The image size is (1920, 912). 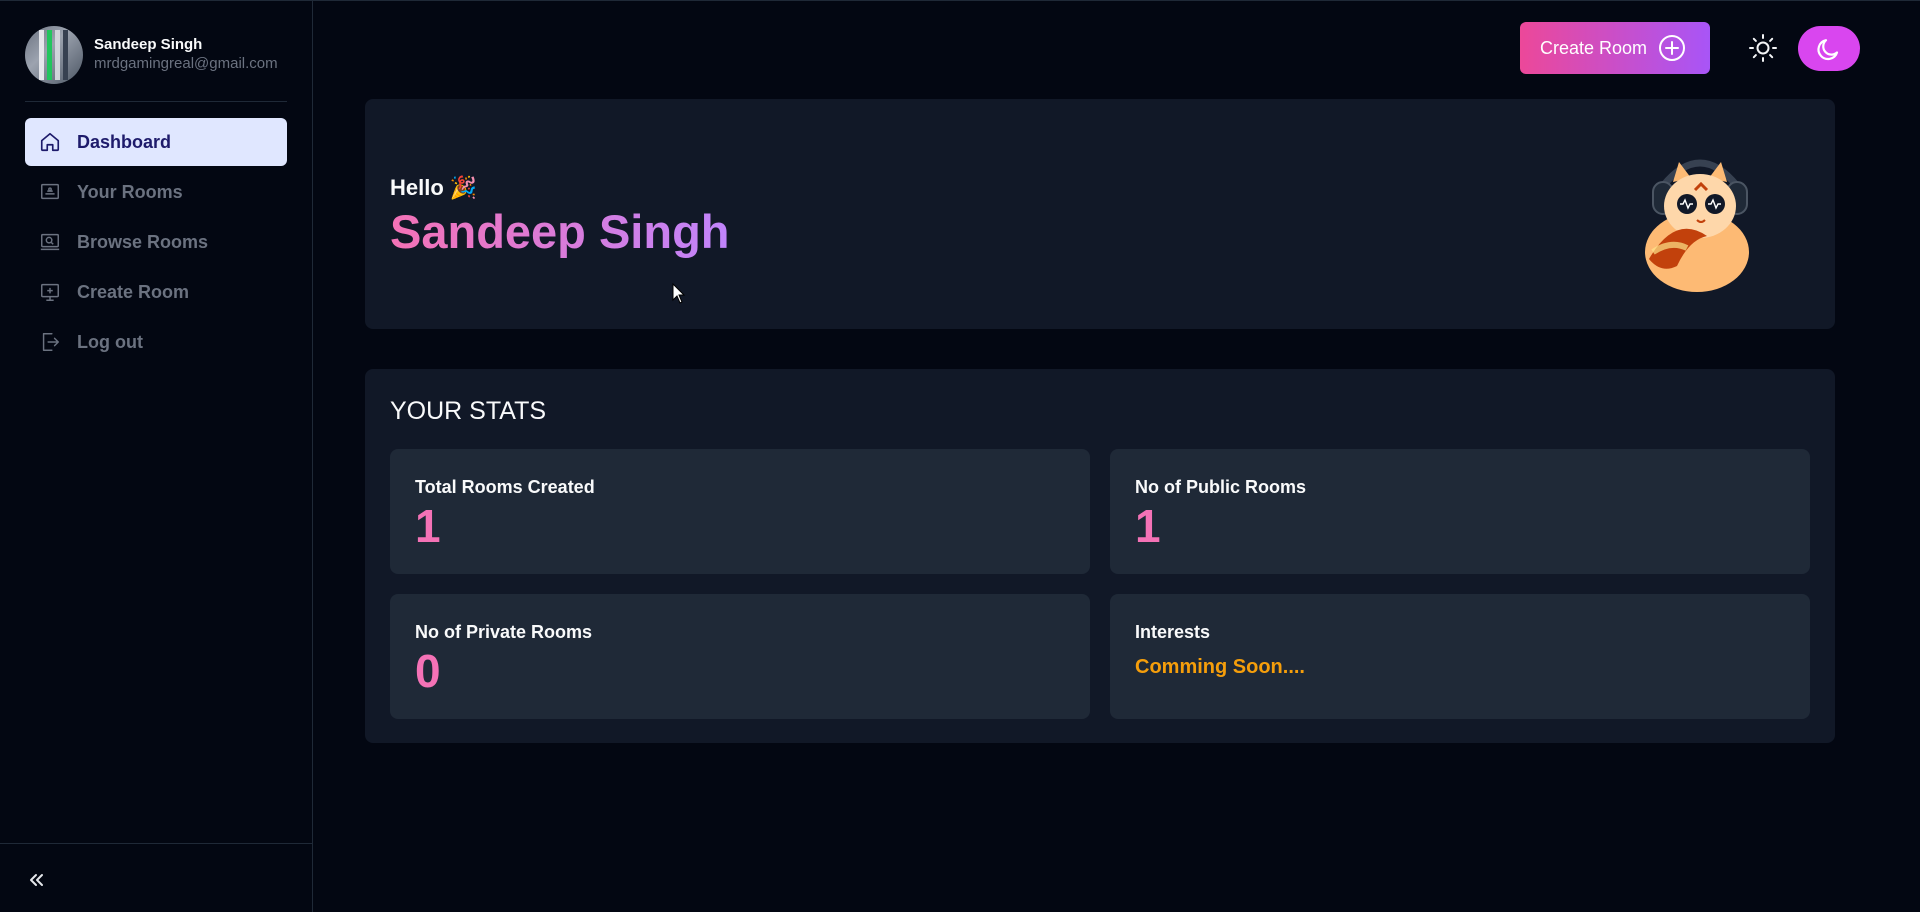 I want to click on party-emoji: 🎉, so click(x=463, y=187).